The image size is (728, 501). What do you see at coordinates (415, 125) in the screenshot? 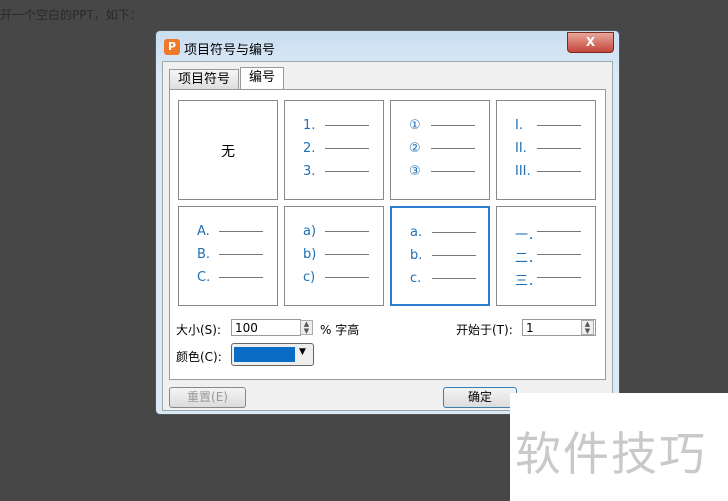
I see `number-marker: ①` at bounding box center [415, 125].